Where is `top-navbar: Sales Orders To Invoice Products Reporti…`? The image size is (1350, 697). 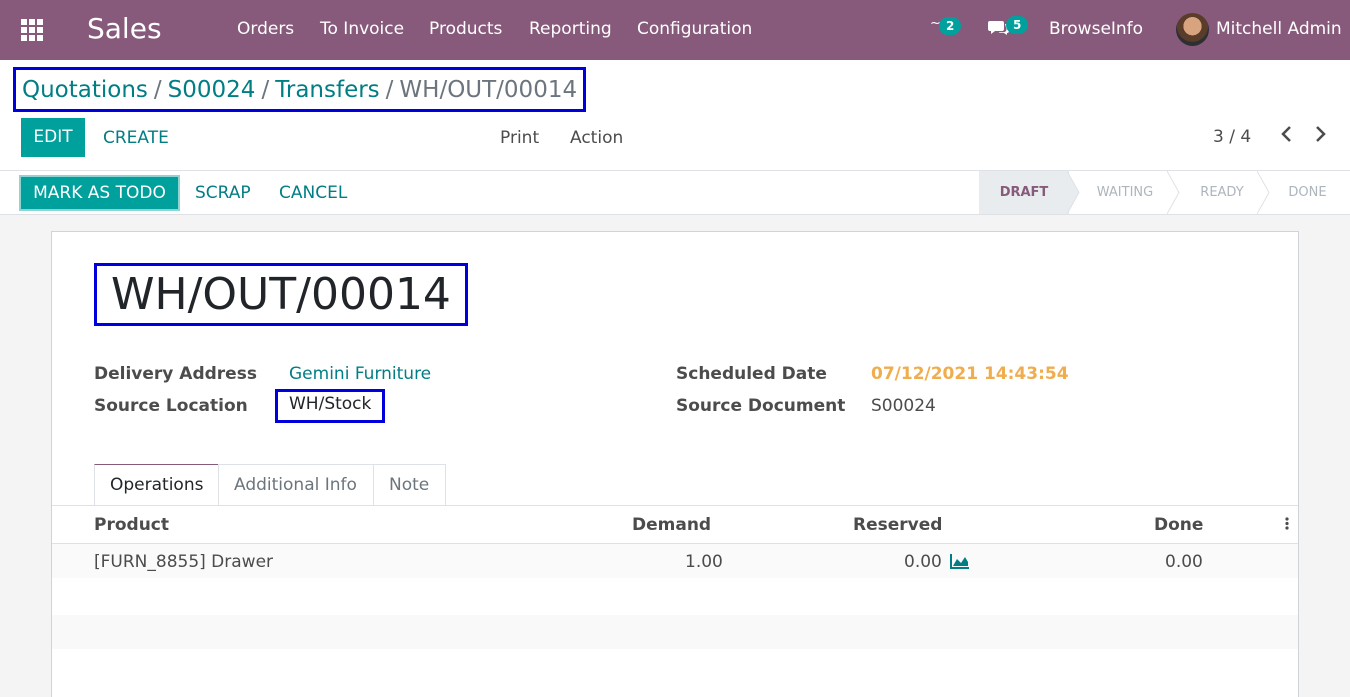 top-navbar: Sales Orders To Invoice Products Reporti… is located at coordinates (675, 30).